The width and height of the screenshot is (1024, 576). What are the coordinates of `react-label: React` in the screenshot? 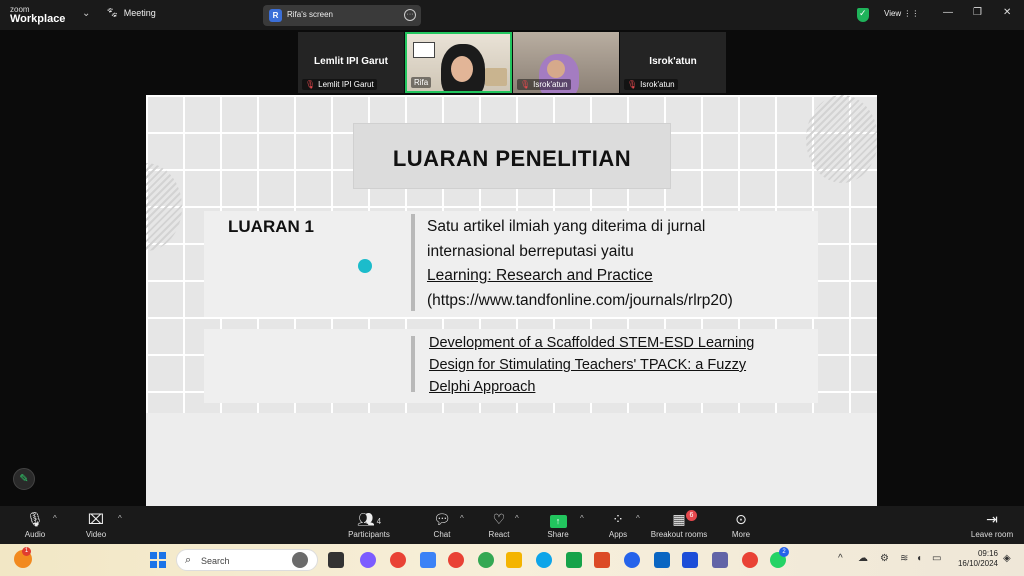 It's located at (499, 534).